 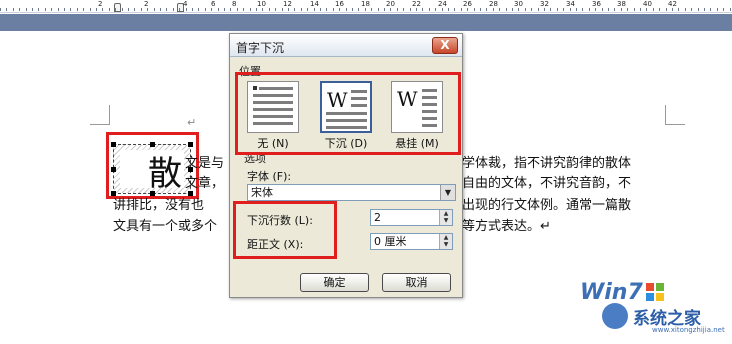 What do you see at coordinates (570, 4) in the screenshot?
I see `ruler-number: 34` at bounding box center [570, 4].